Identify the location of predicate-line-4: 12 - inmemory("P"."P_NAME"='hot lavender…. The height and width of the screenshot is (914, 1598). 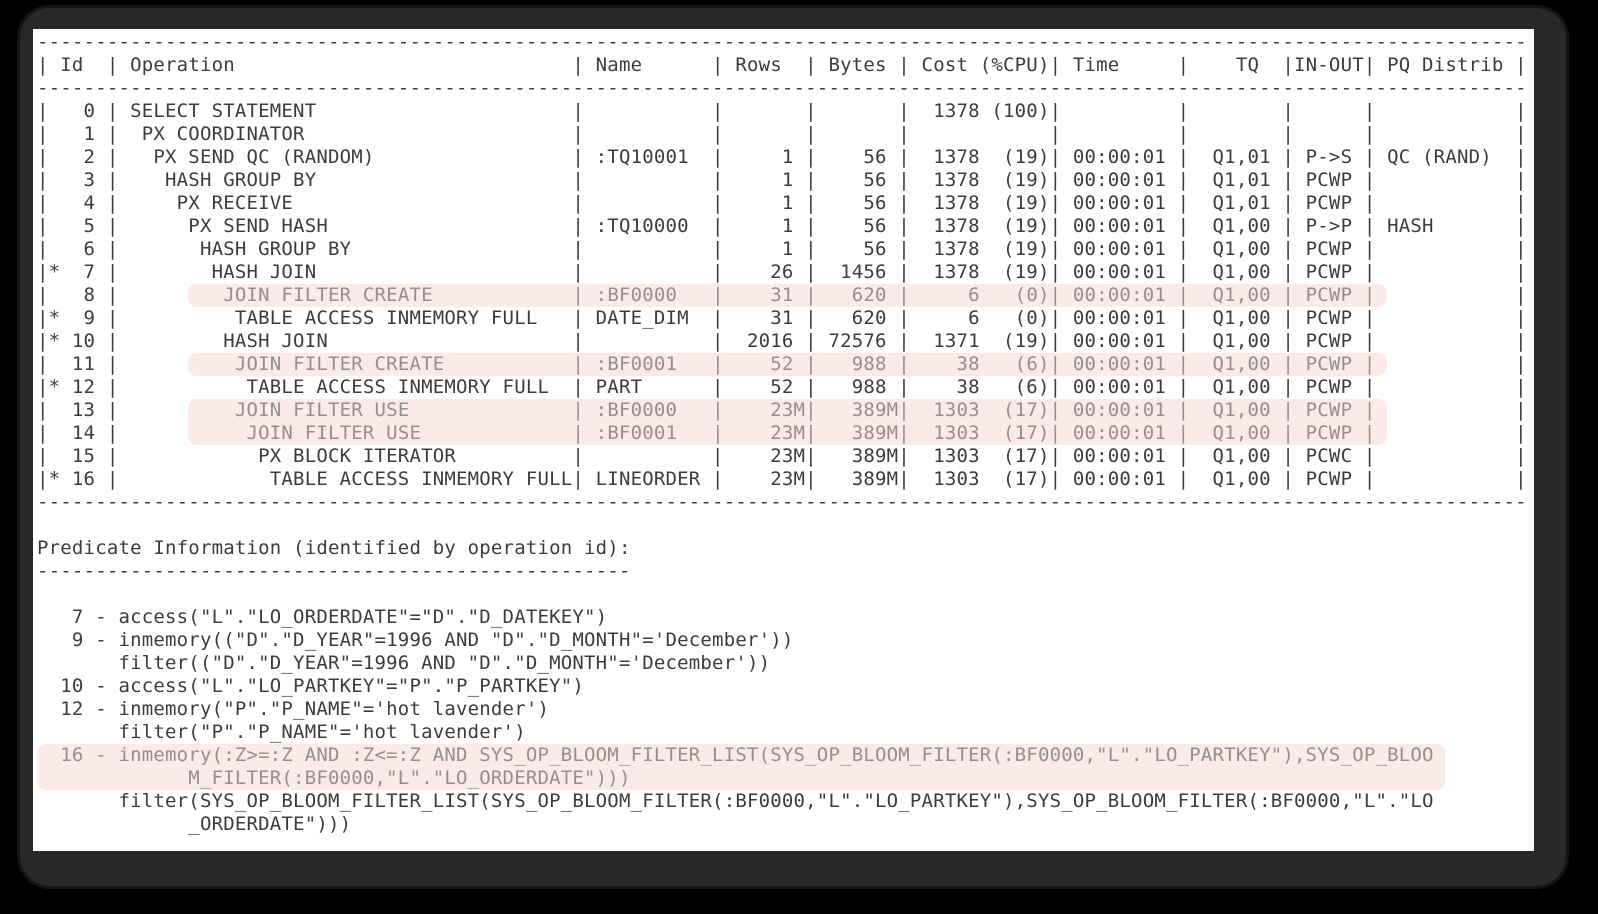
(293, 709).